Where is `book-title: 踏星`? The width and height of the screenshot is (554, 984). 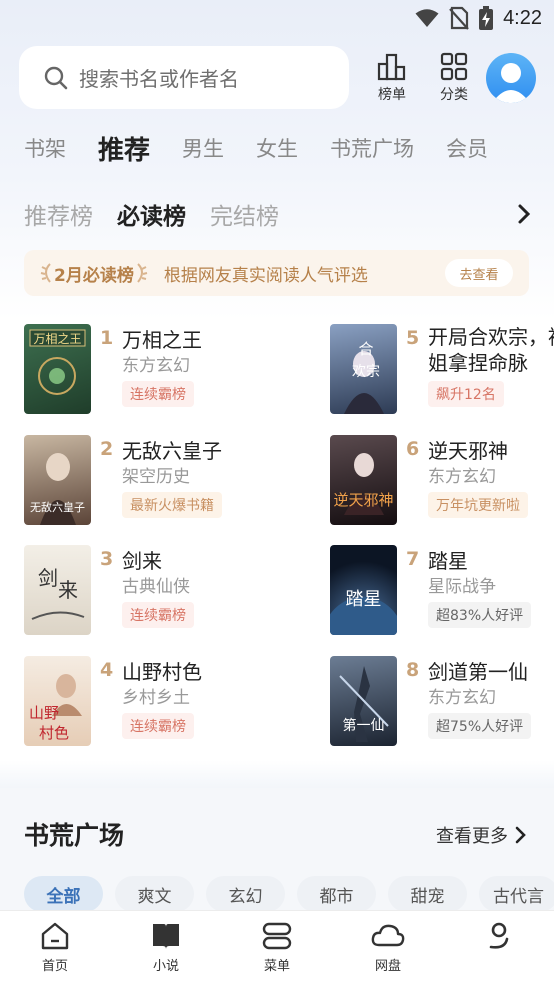
book-title: 踏星 is located at coordinates (448, 561).